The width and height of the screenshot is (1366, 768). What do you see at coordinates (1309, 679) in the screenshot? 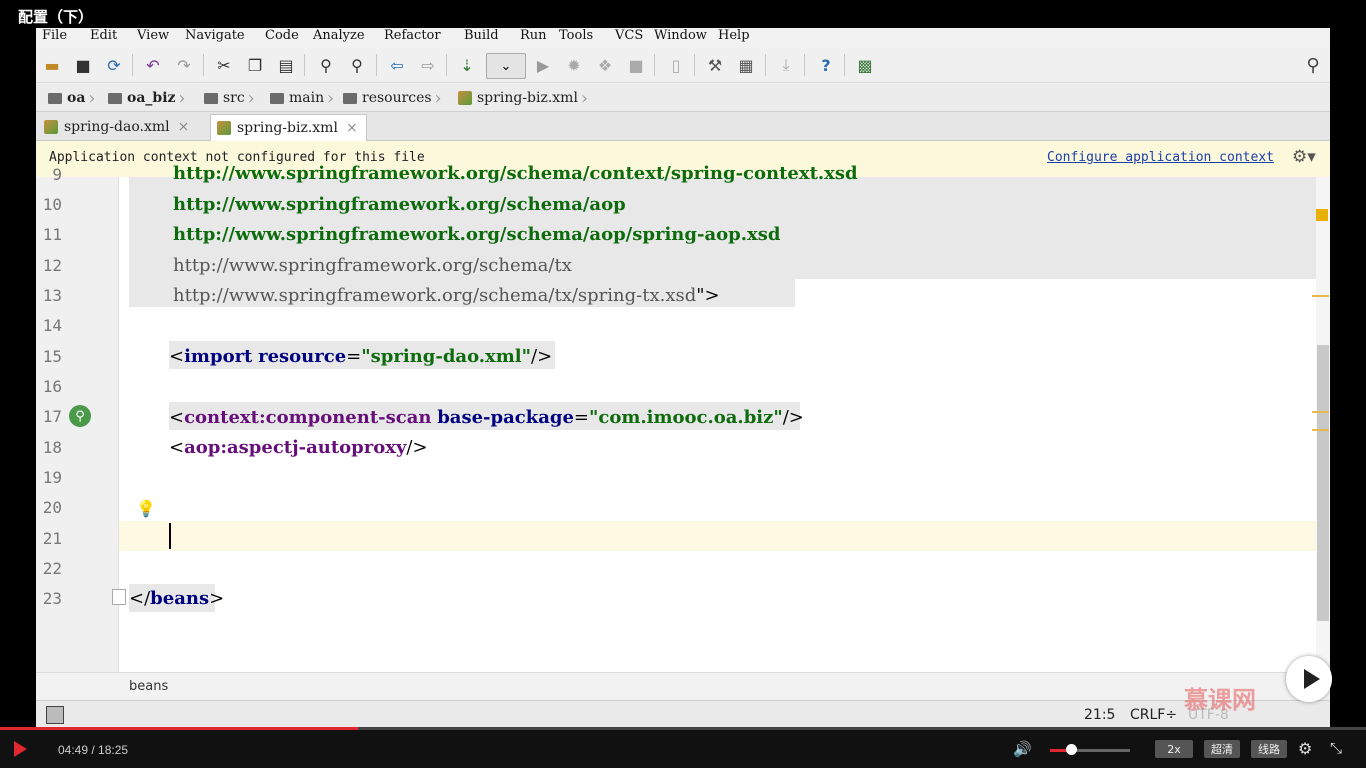
I see `play-overlay-button` at bounding box center [1309, 679].